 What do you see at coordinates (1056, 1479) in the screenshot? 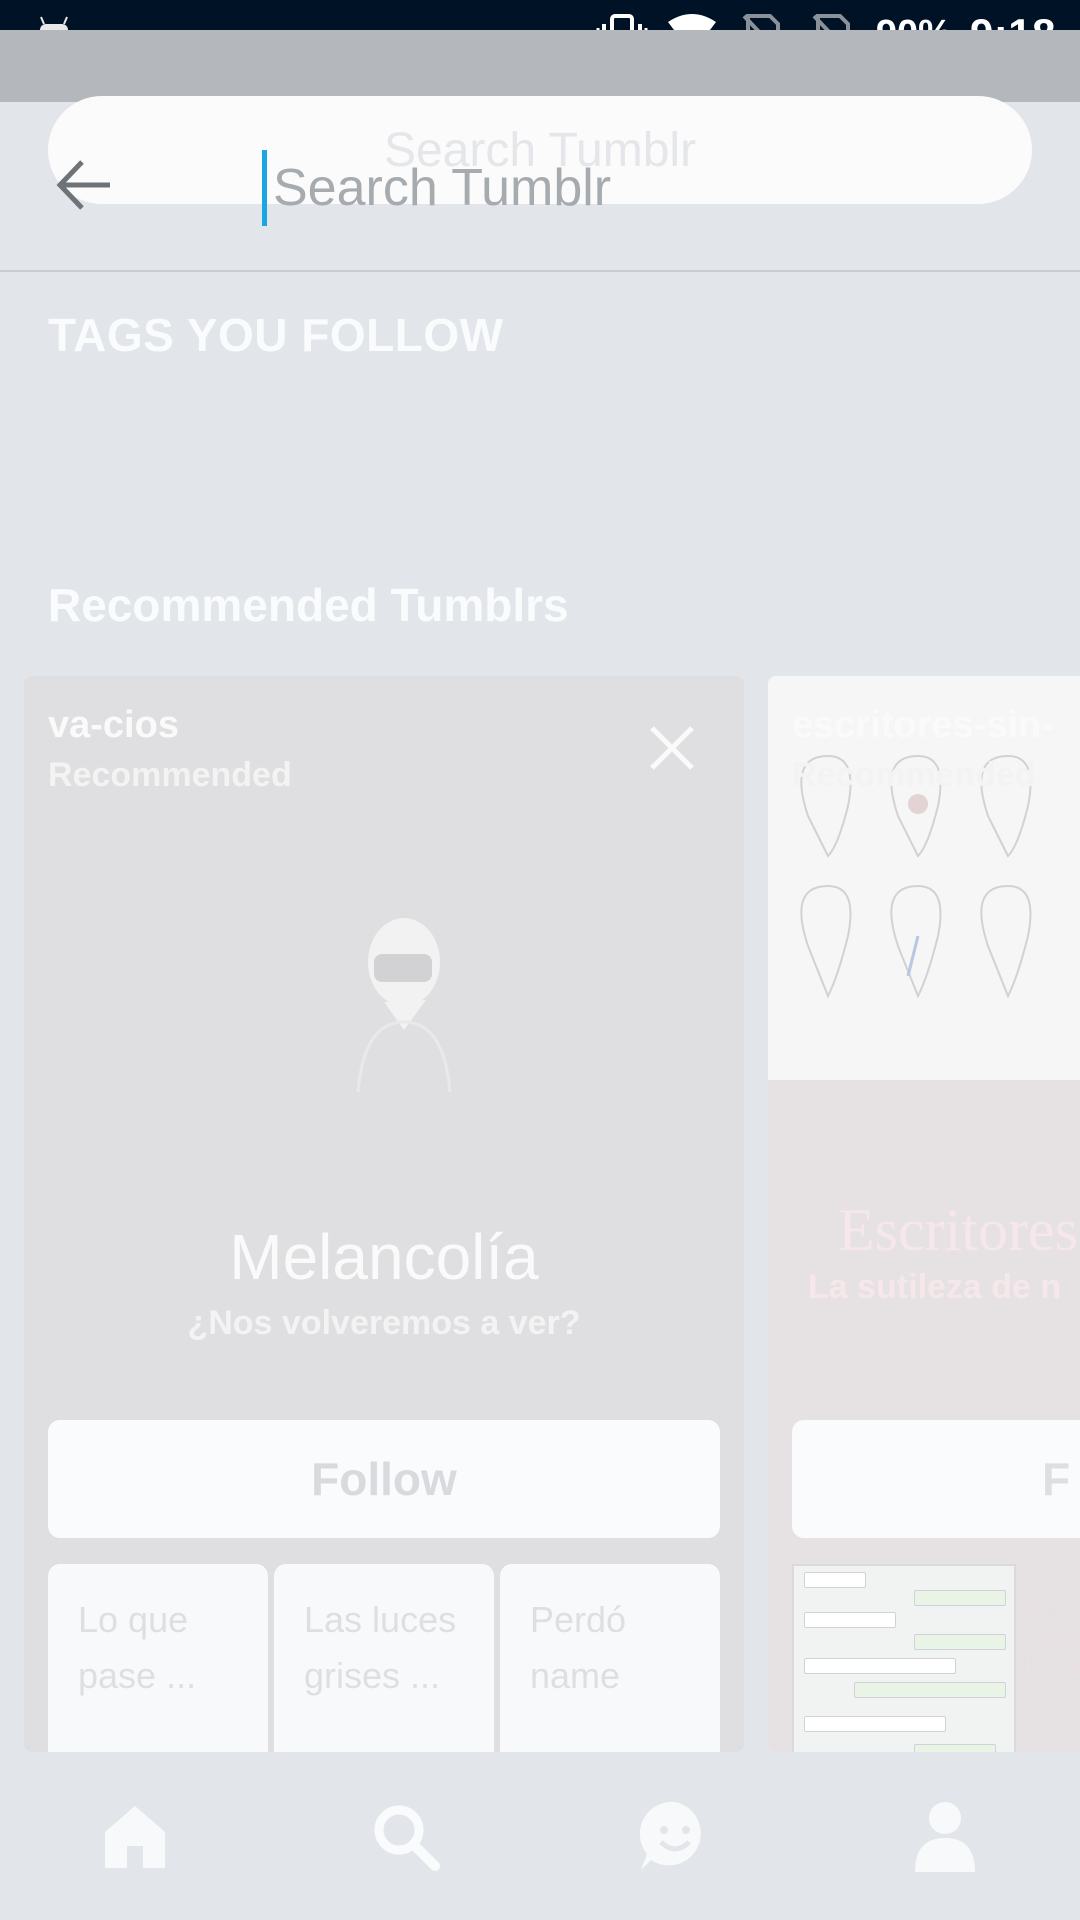
I see `follow-button-label: F` at bounding box center [1056, 1479].